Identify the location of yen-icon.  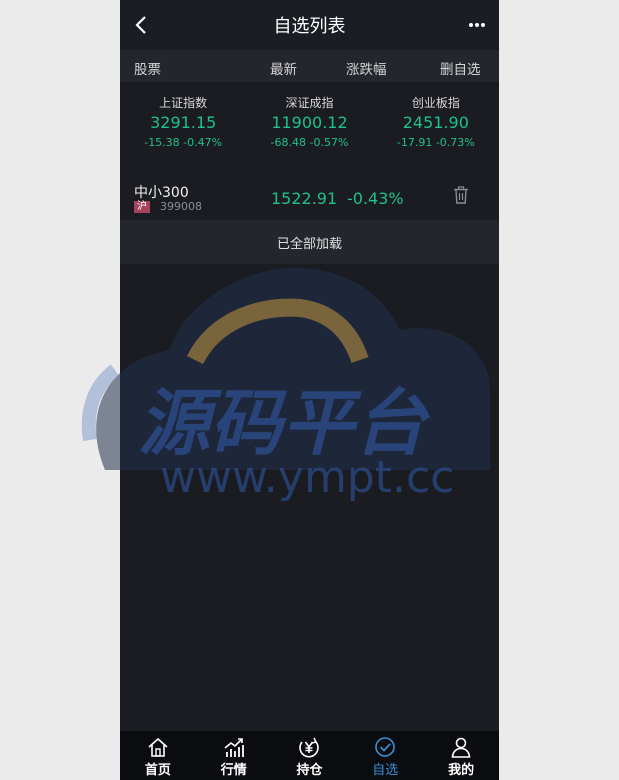
(309, 747).